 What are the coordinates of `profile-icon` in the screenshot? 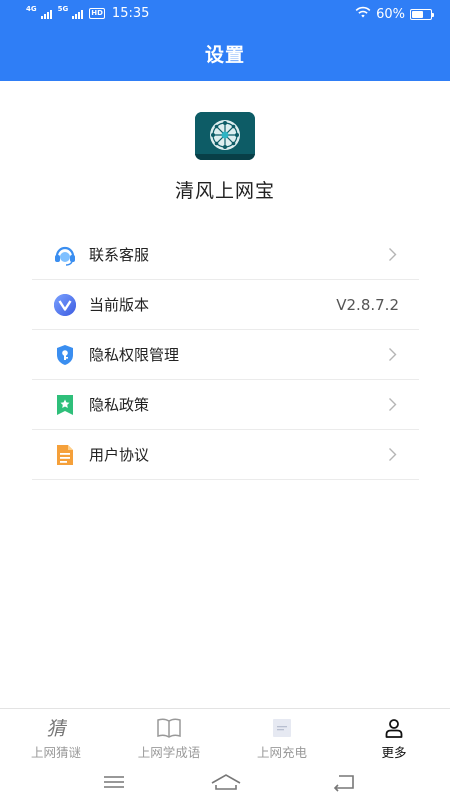 It's located at (394, 728).